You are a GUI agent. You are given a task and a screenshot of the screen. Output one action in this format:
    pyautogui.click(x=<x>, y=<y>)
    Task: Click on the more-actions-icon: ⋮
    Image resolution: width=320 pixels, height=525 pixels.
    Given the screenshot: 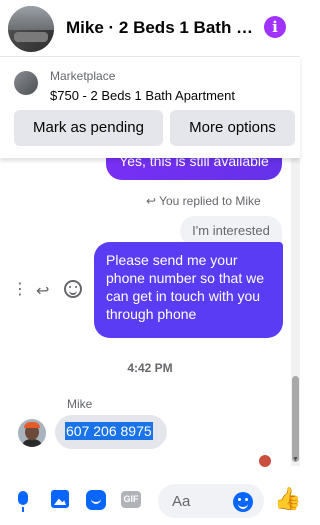 What is the action you would take?
    pyautogui.click(x=20, y=290)
    